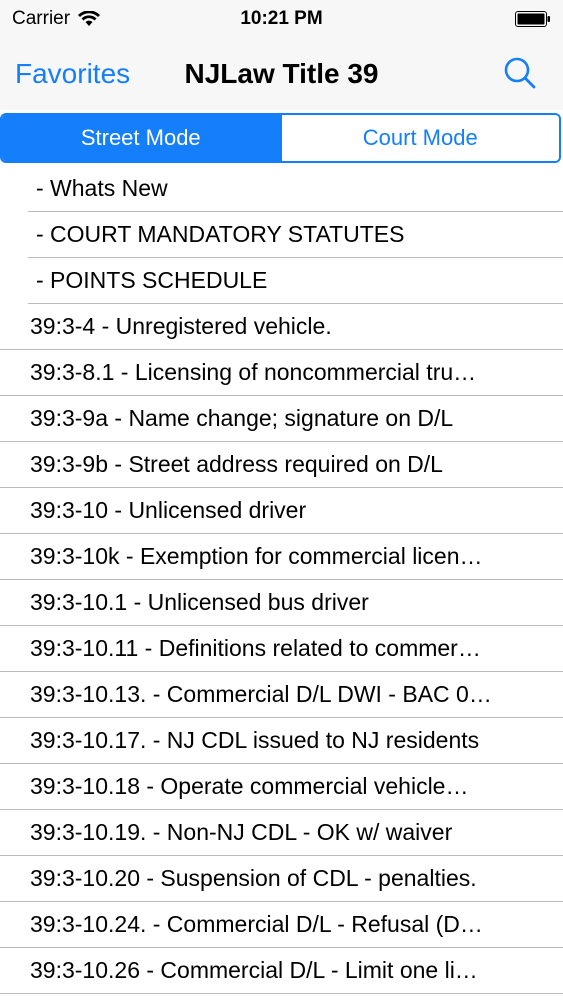  What do you see at coordinates (152, 280) in the screenshot?
I see `list-item-label: - POINTS SCHEDULE` at bounding box center [152, 280].